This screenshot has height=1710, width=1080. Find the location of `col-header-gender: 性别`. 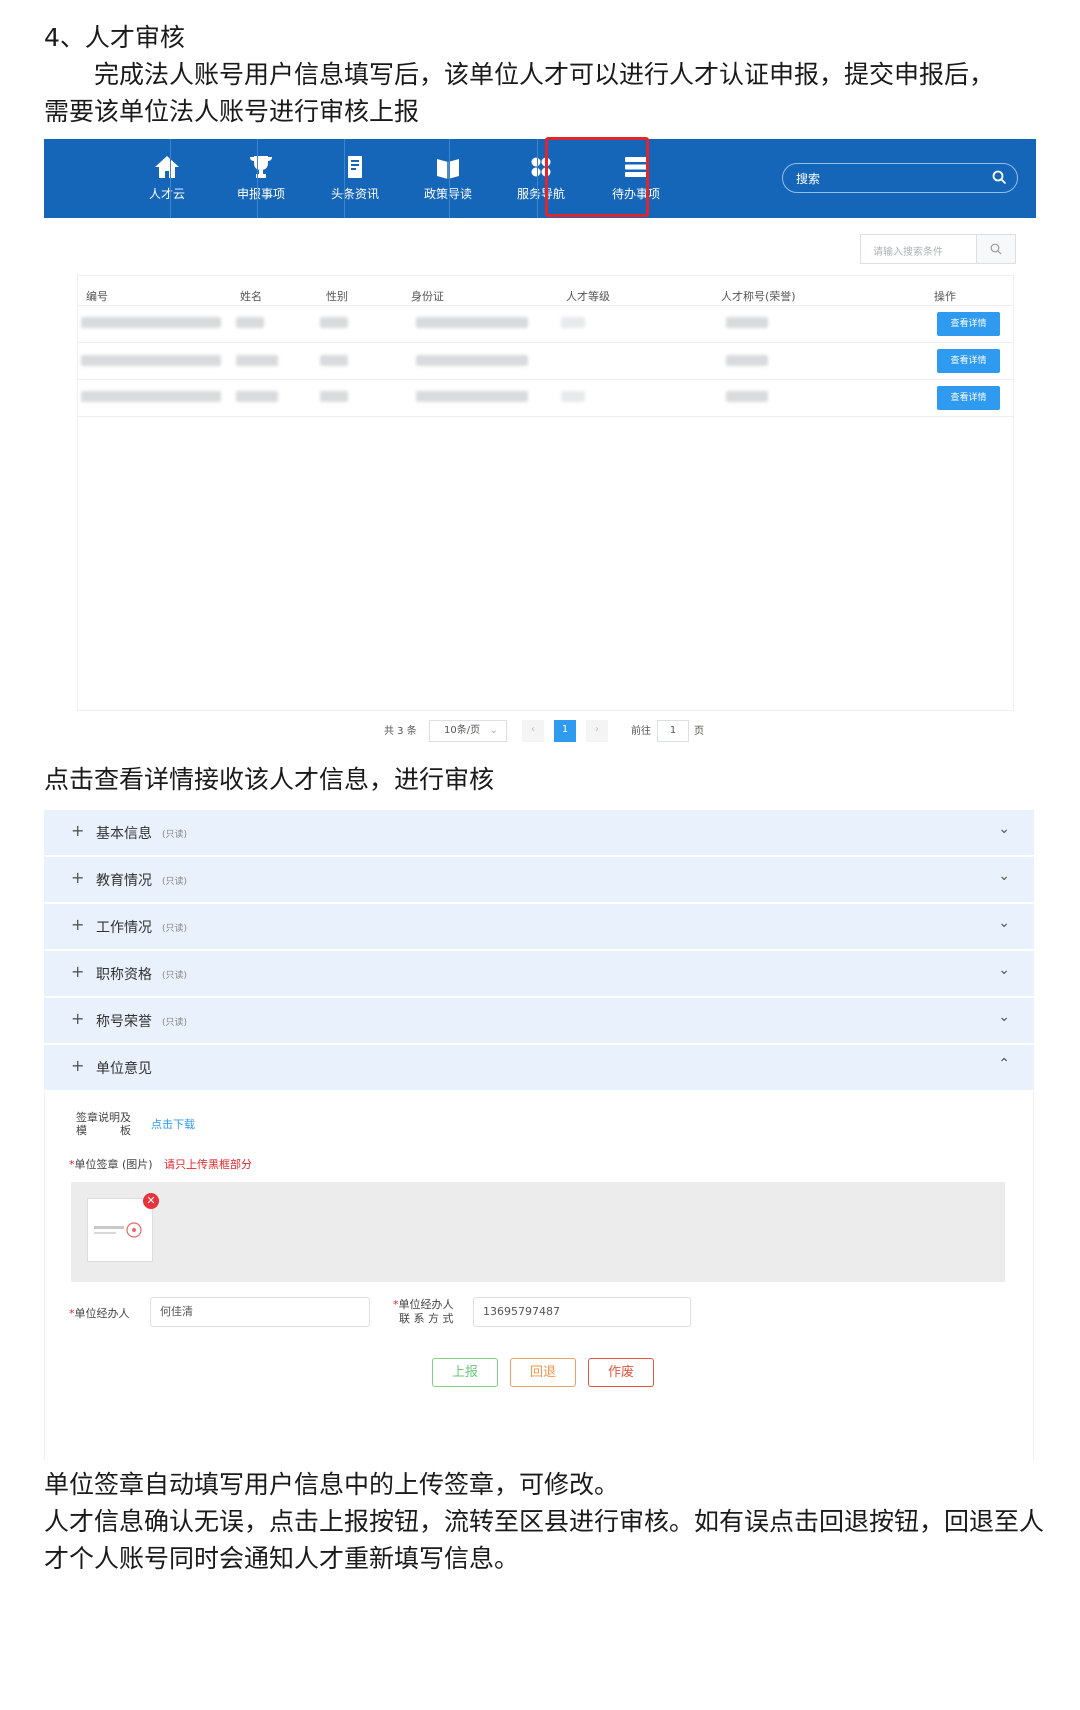

col-header-gender: 性别 is located at coordinates (337, 296).